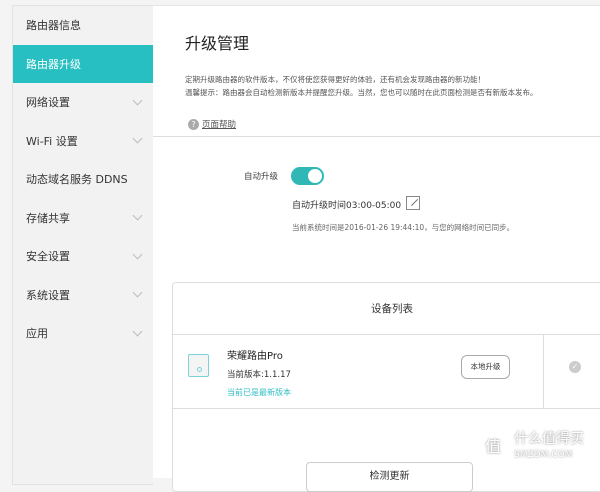 This screenshot has height=492, width=600. Describe the element at coordinates (389, 477) in the screenshot. I see `check-update-button: 检测更新` at that location.